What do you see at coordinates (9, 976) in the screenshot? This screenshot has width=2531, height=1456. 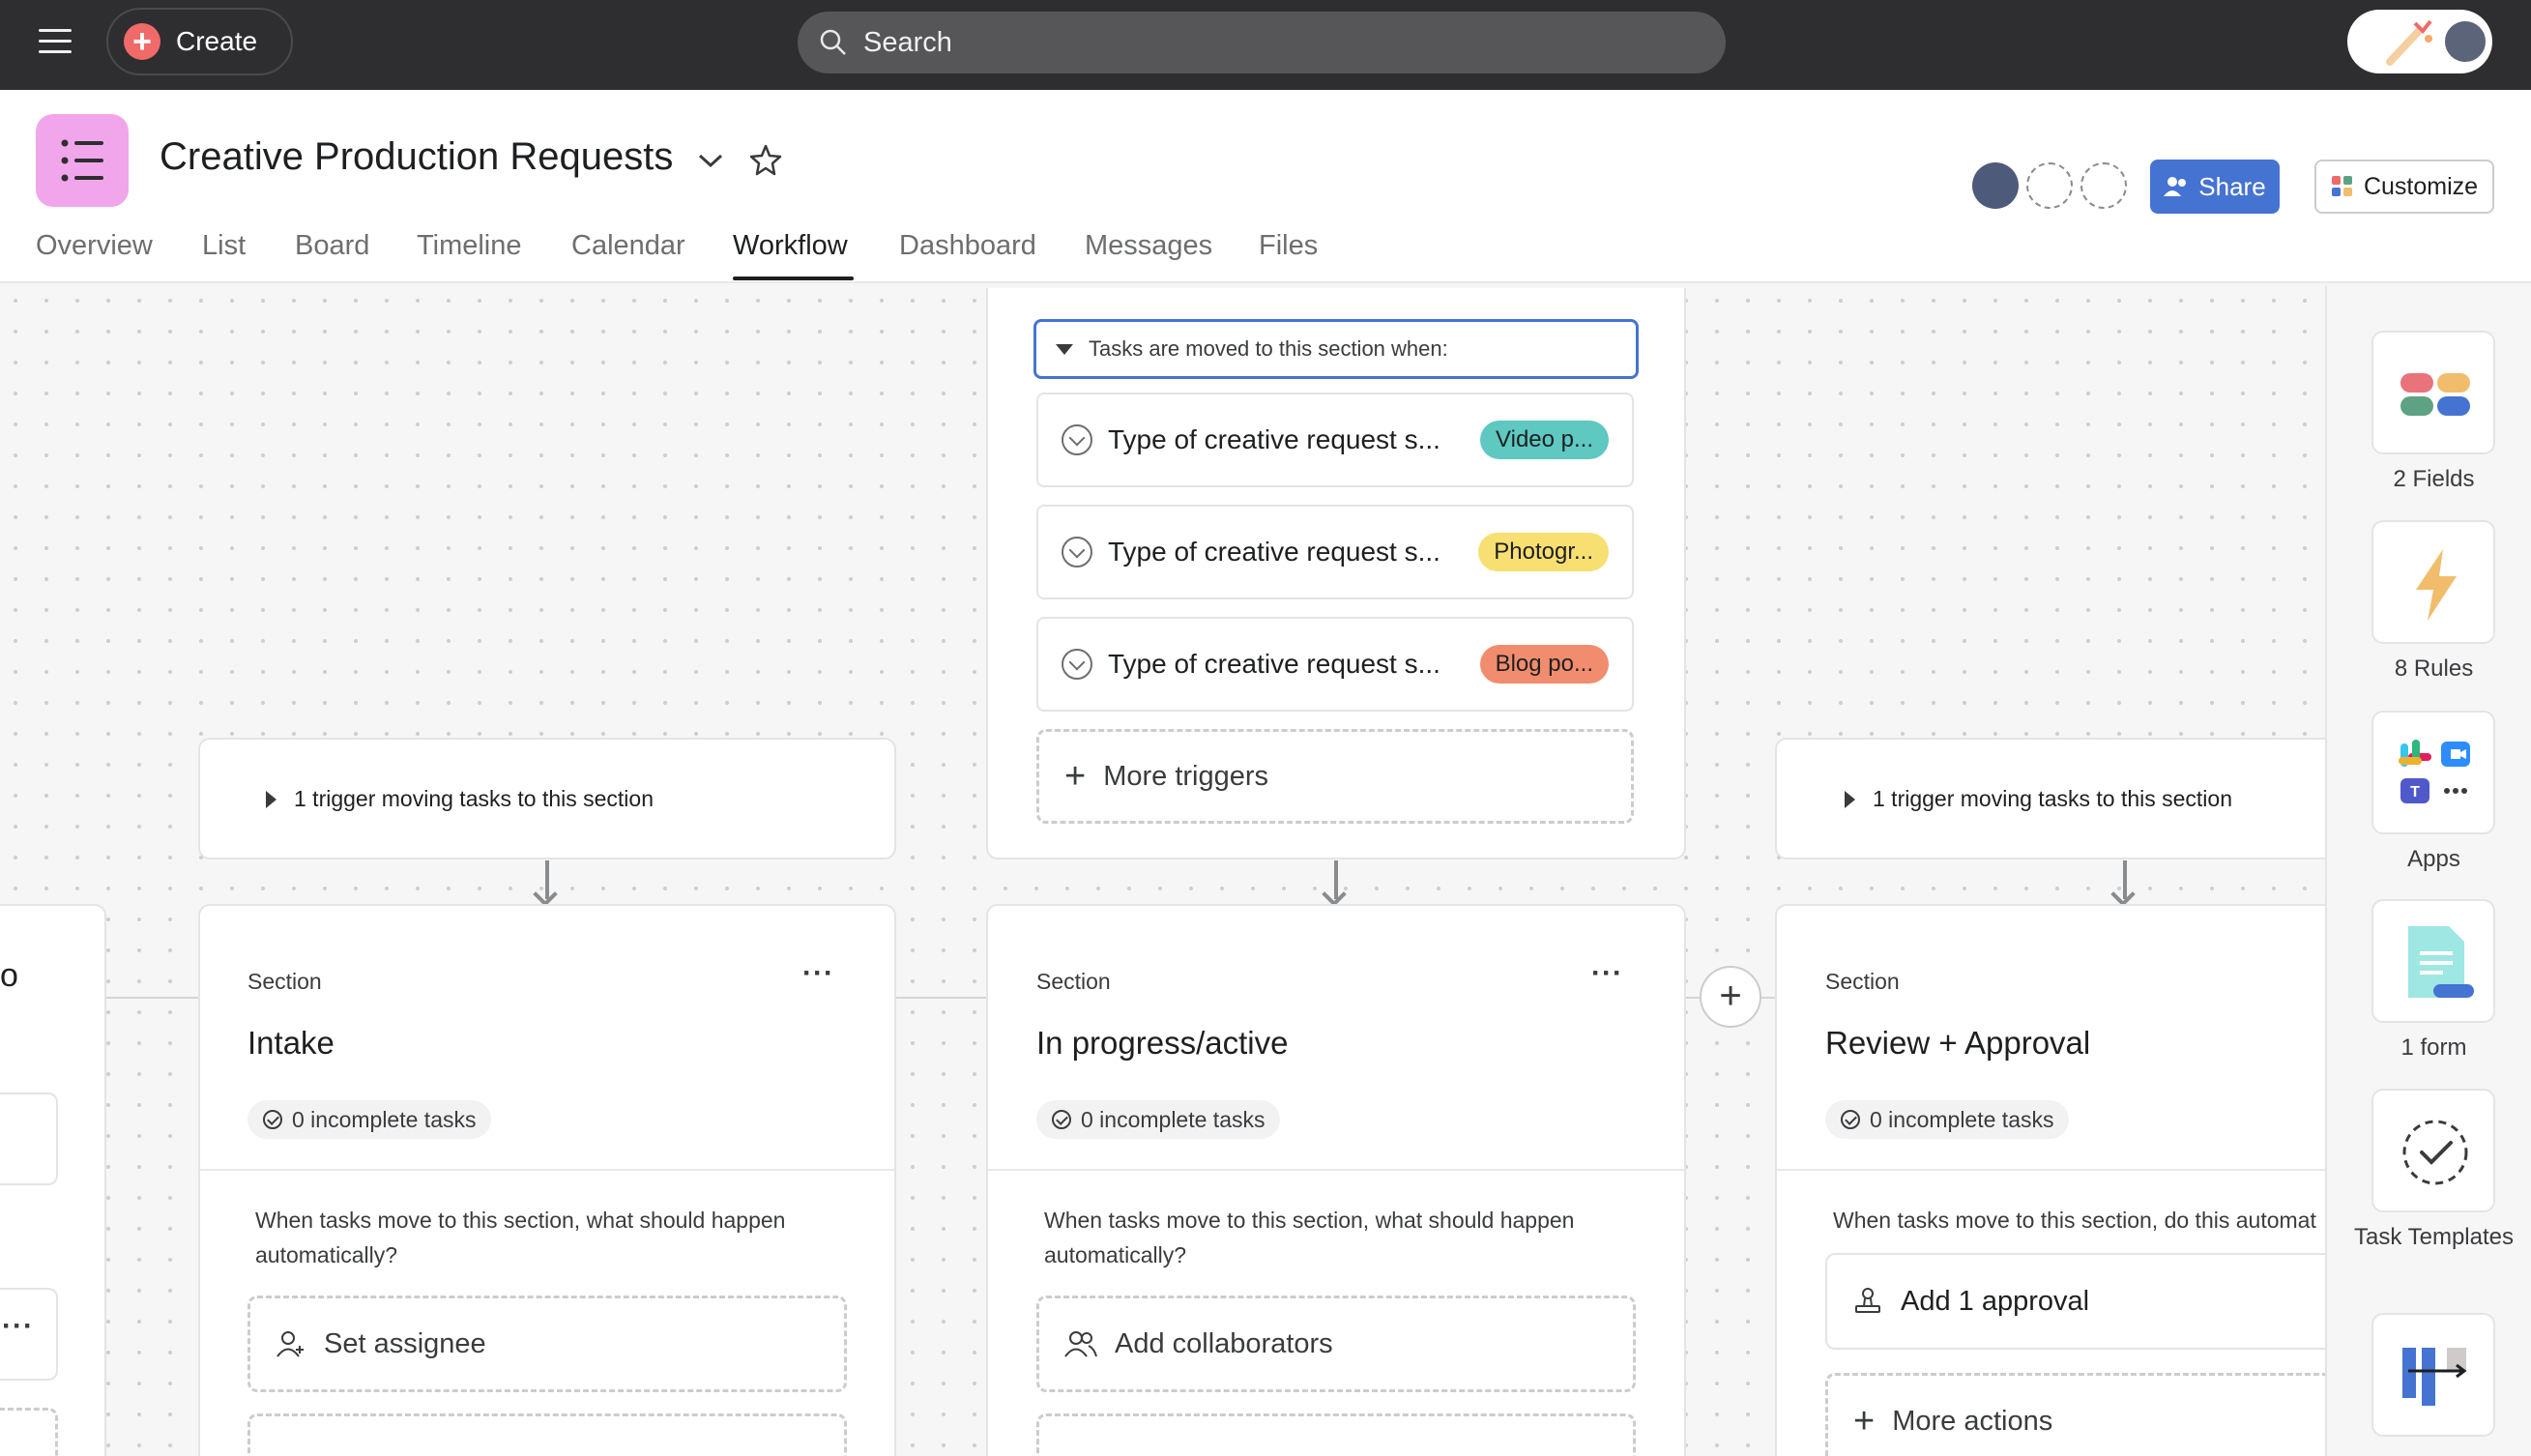 I see `partial-section-name: o` at bounding box center [9, 976].